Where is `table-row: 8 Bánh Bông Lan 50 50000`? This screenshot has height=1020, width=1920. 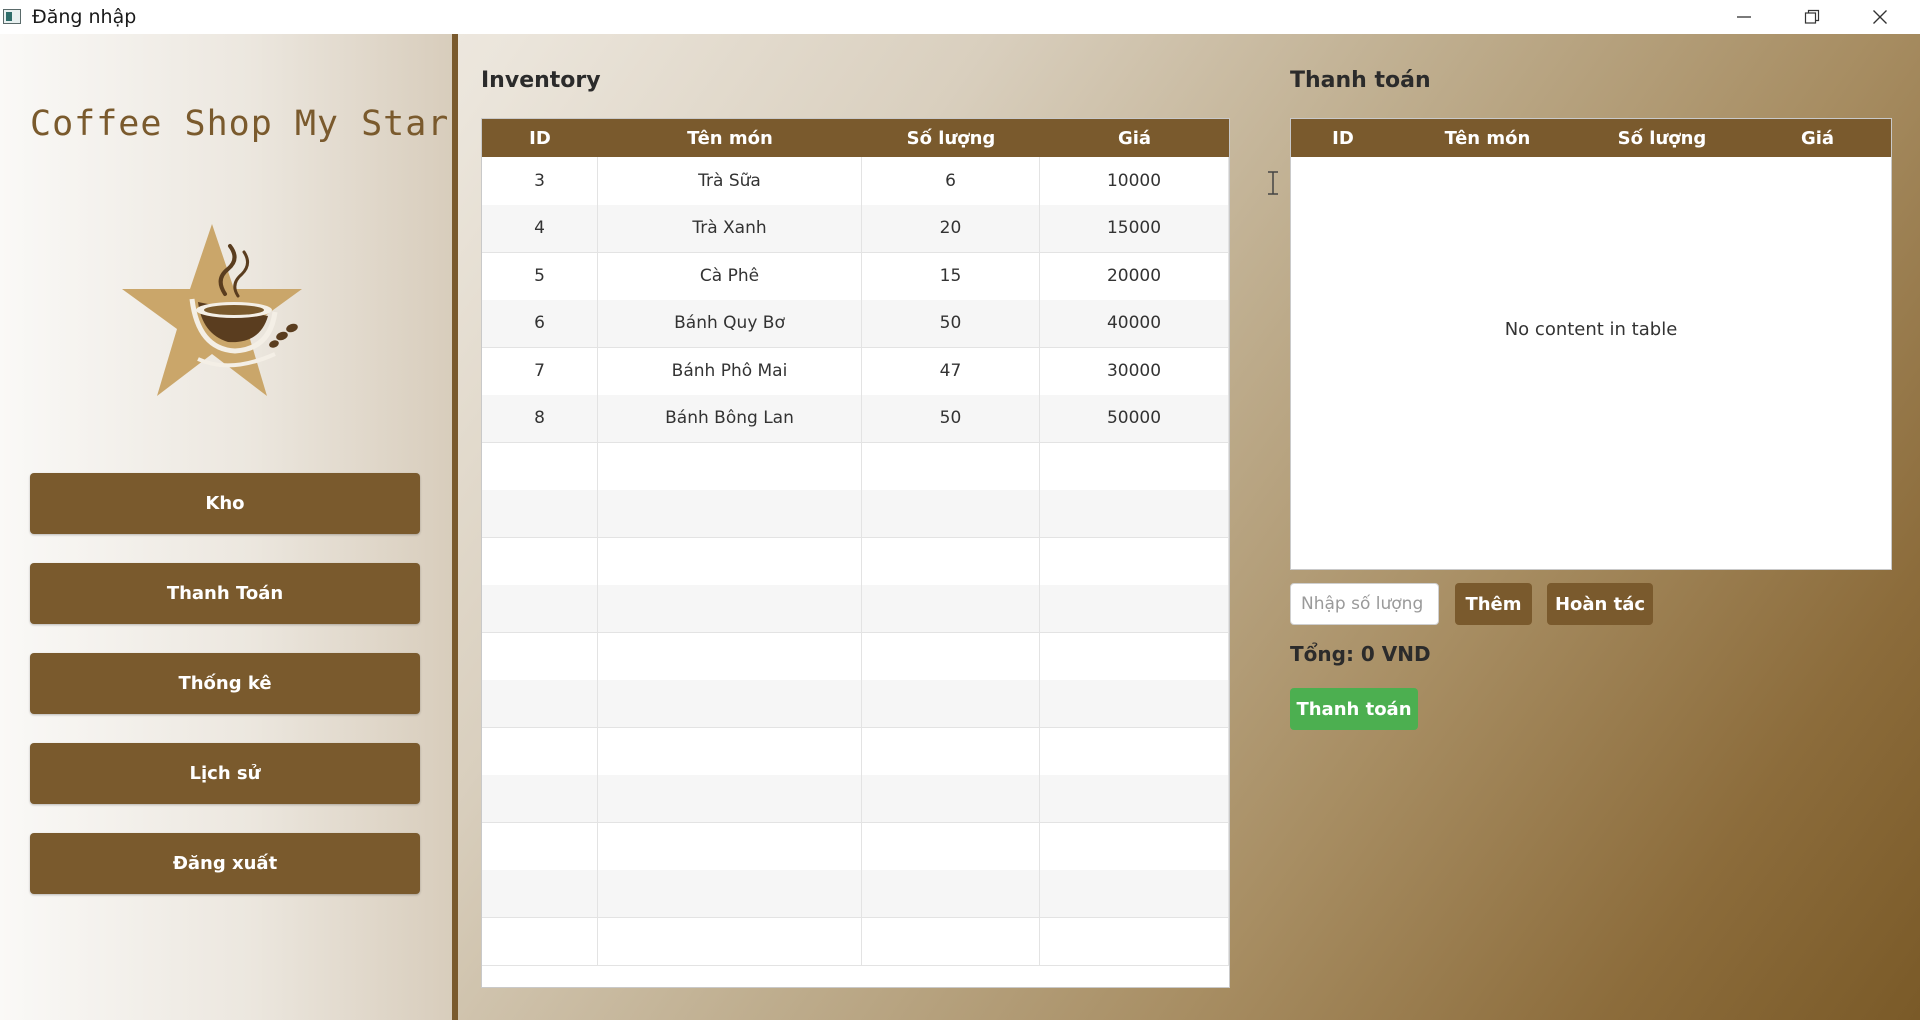 table-row: 8 Bánh Bông Lan 50 50000 is located at coordinates (855, 418).